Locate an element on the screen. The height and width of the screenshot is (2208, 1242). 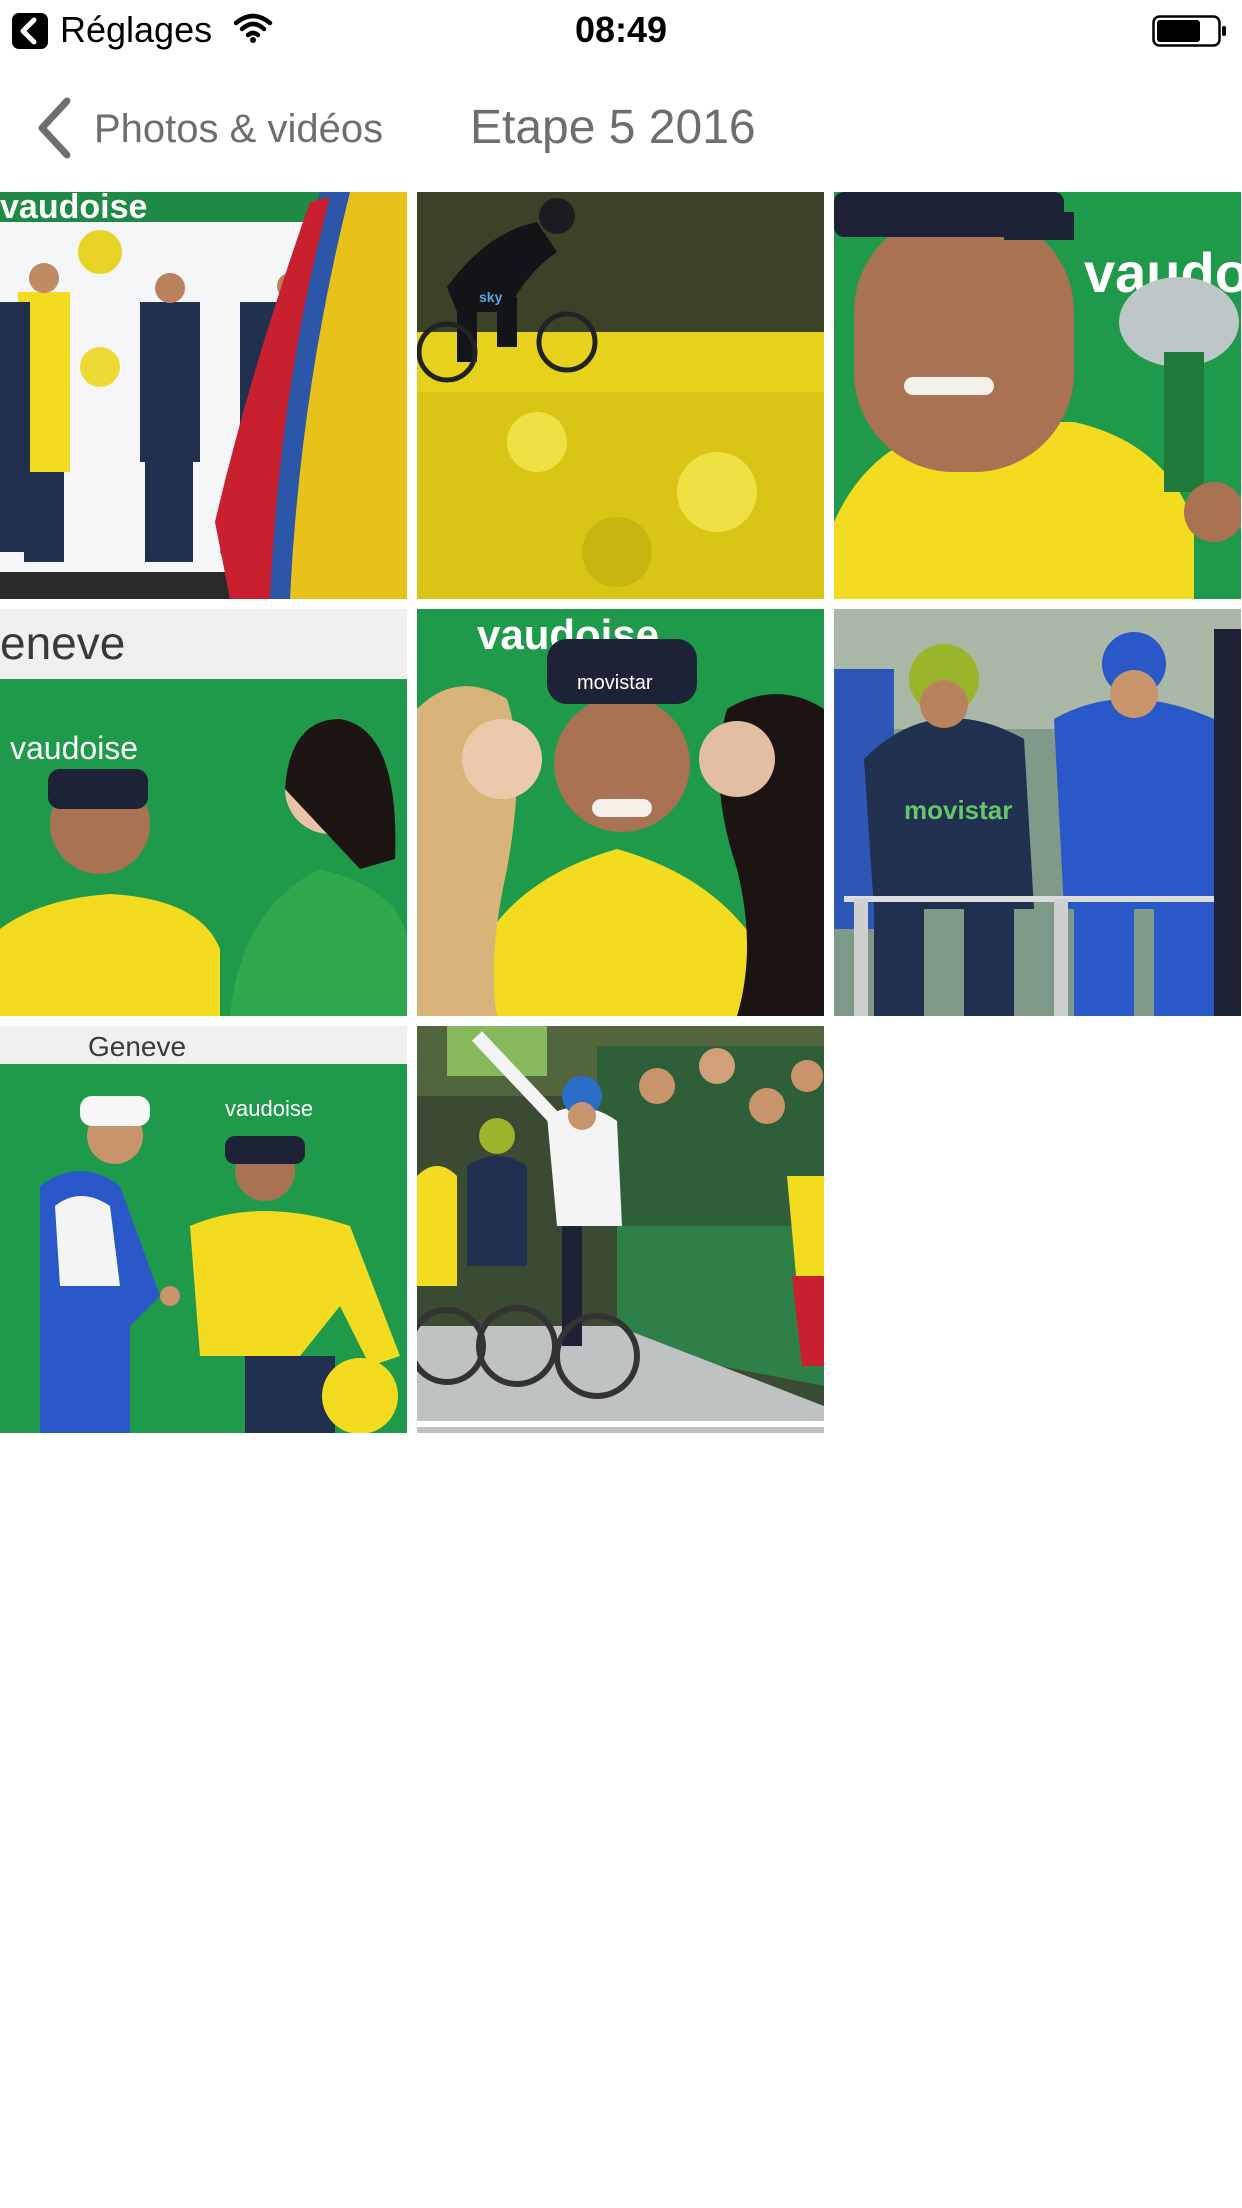
photo-7-header-text: Geneve is located at coordinates (137, 1046).